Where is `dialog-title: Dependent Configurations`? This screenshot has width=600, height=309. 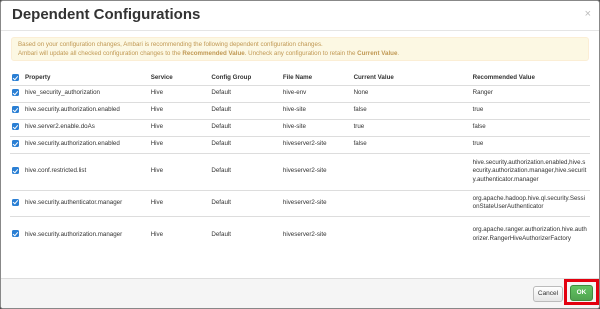
dialog-title: Dependent Configurations is located at coordinates (106, 14).